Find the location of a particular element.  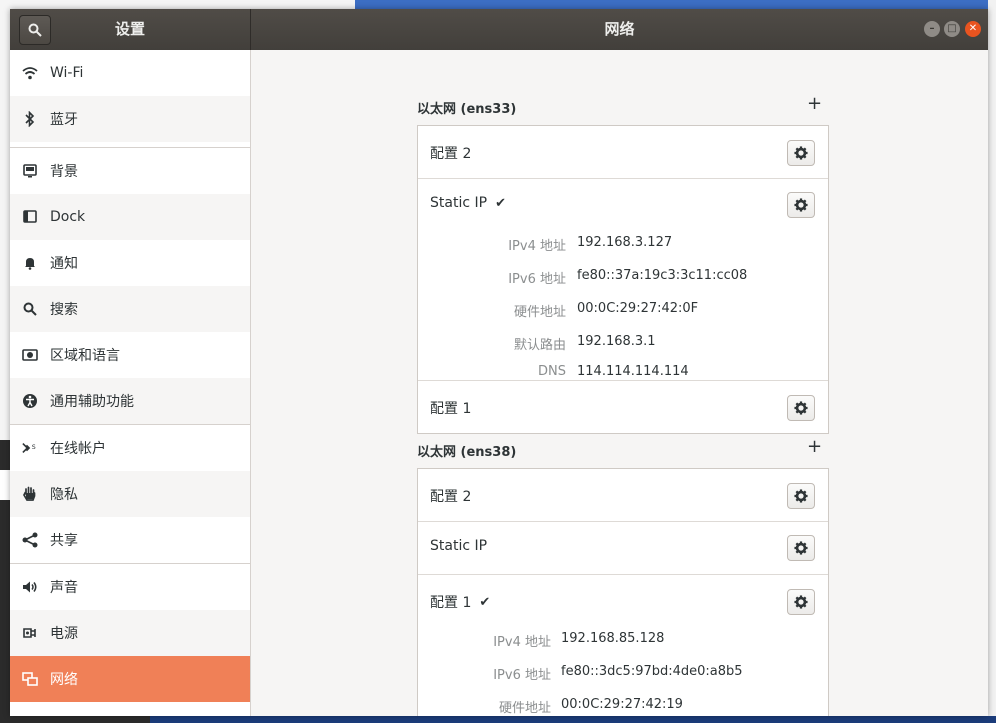

hardware-address-value: 00:0C:29:27:42:0F is located at coordinates (638, 308).